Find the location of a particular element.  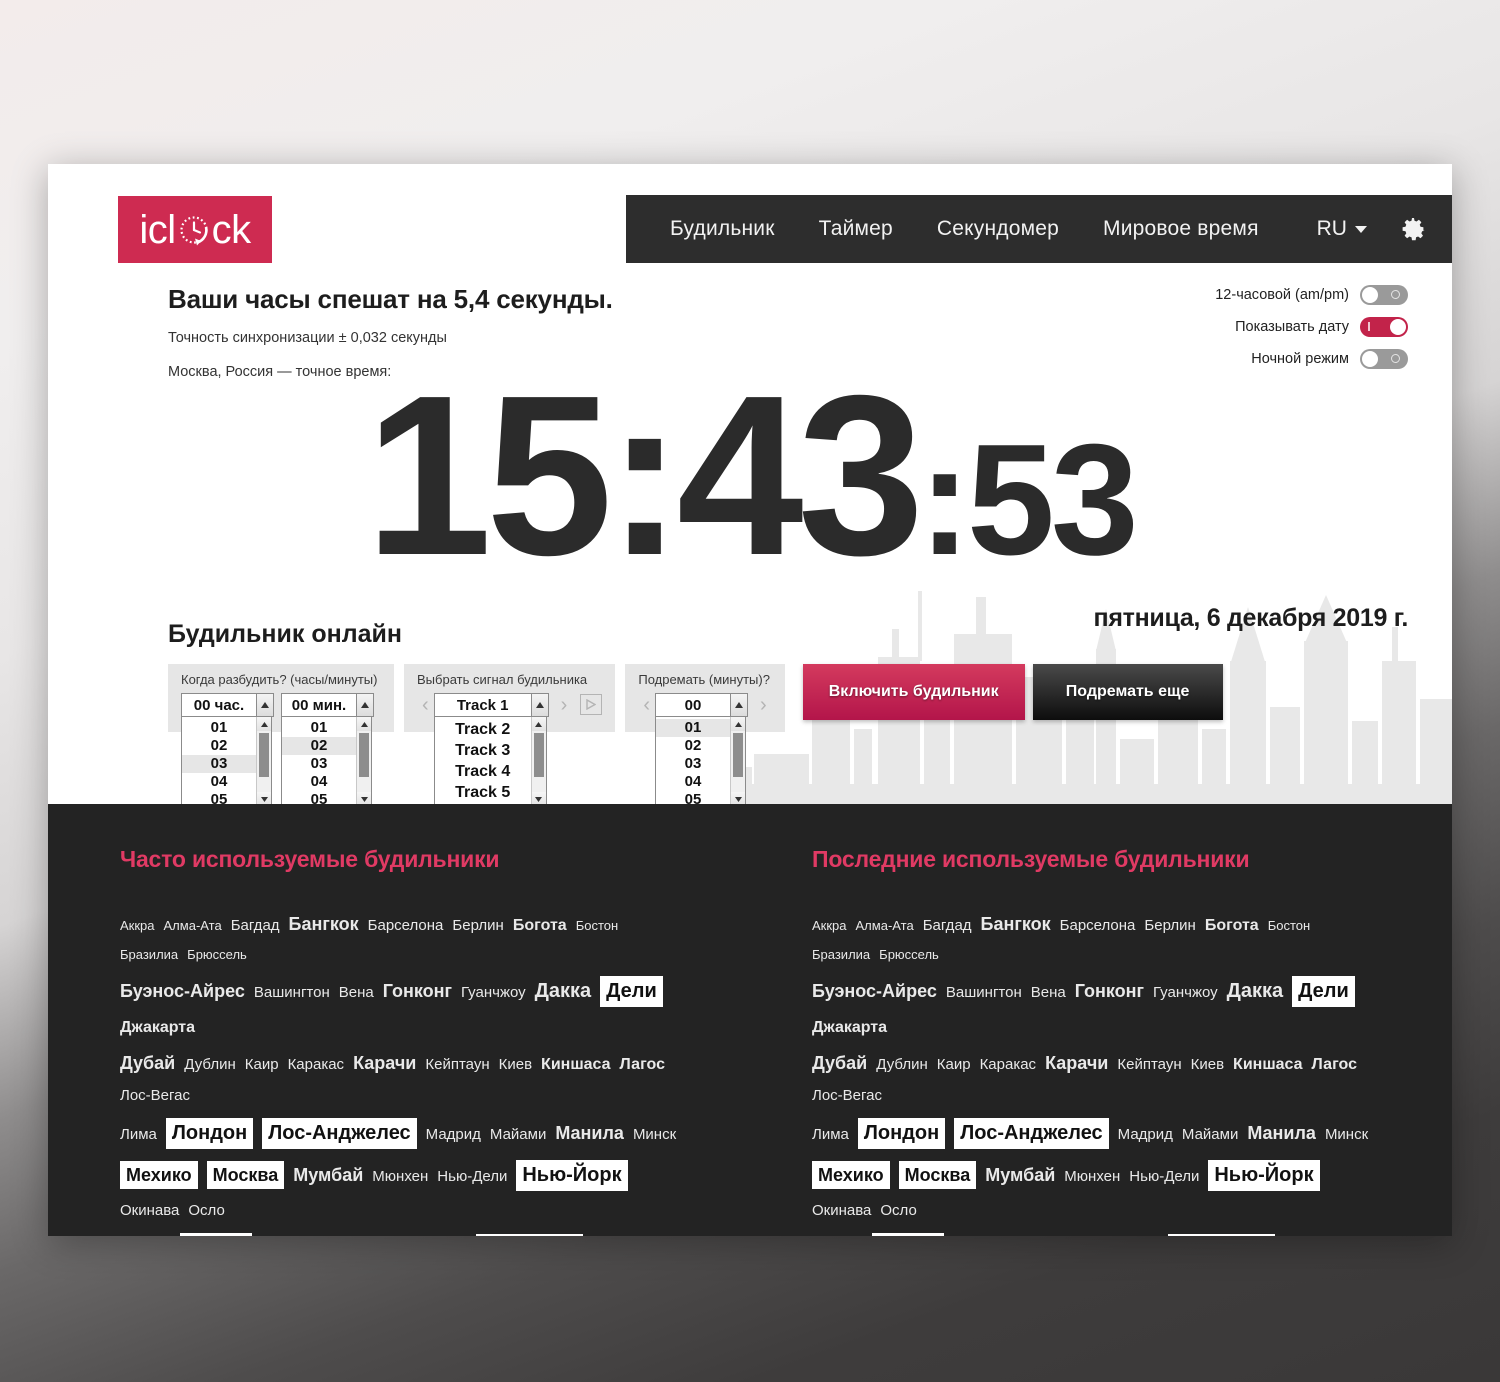

city-tag: Мумбай is located at coordinates (1020, 1175).